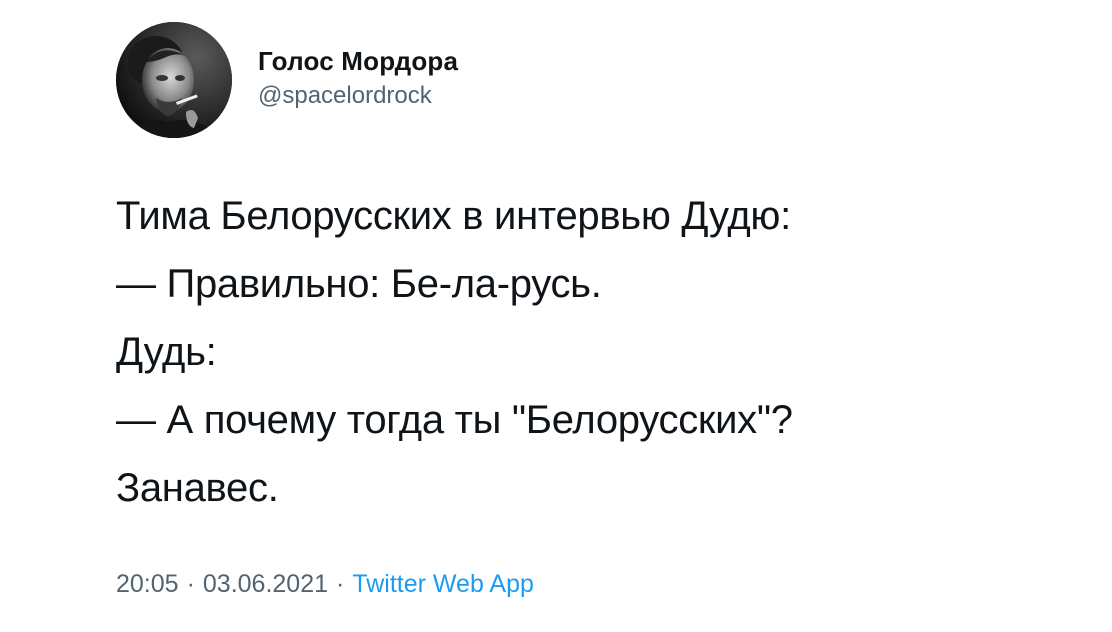 This screenshot has height=632, width=1112. Describe the element at coordinates (443, 584) in the screenshot. I see `tweet-source-link: Twitter Web App` at that location.